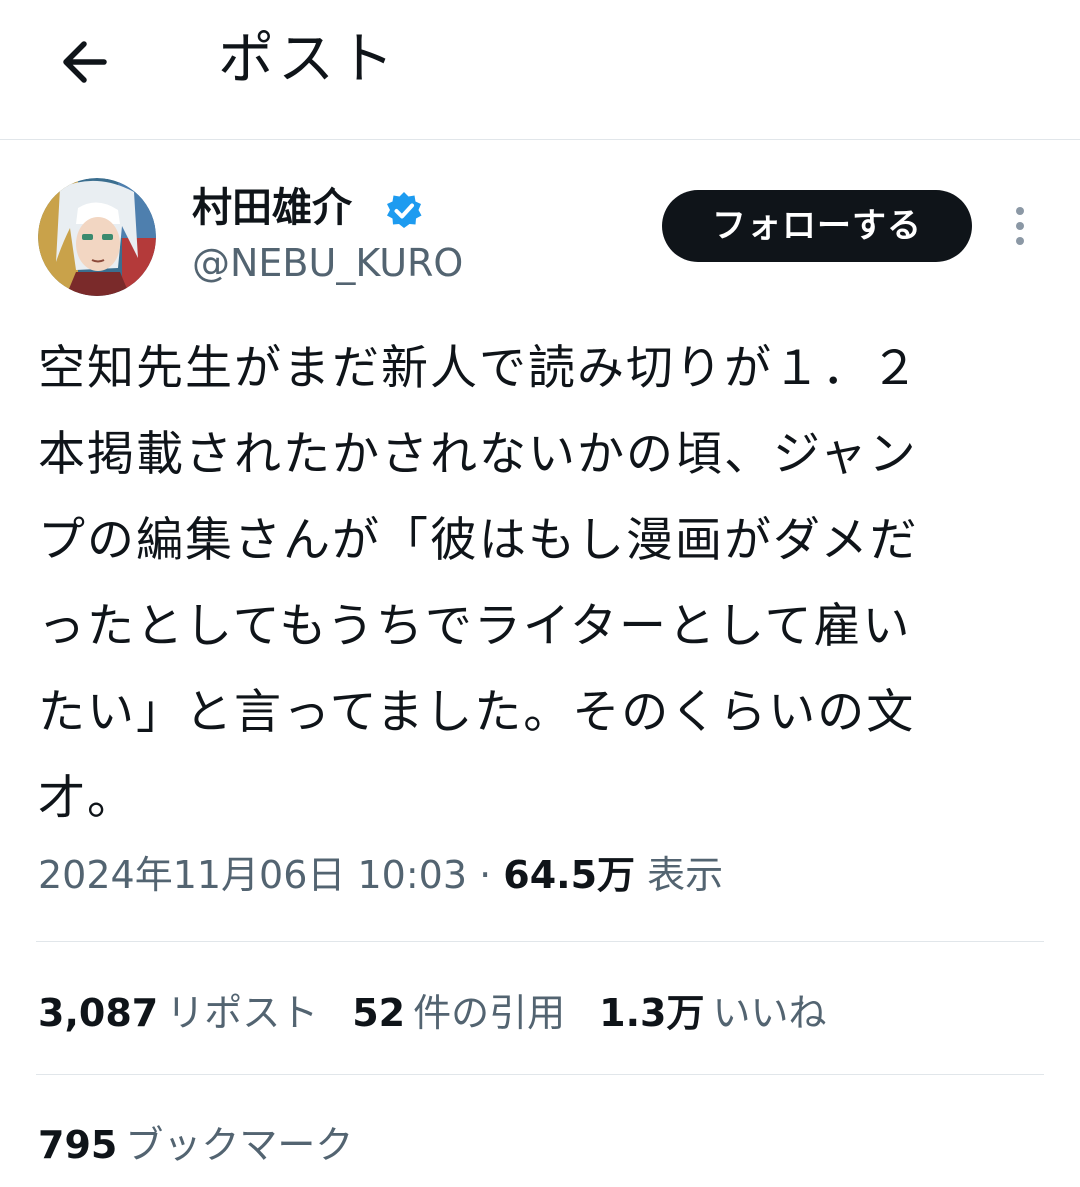 Image resolution: width=1080 pixels, height=1187 pixels. What do you see at coordinates (540, 70) in the screenshot?
I see `top-bar: ポスト` at bounding box center [540, 70].